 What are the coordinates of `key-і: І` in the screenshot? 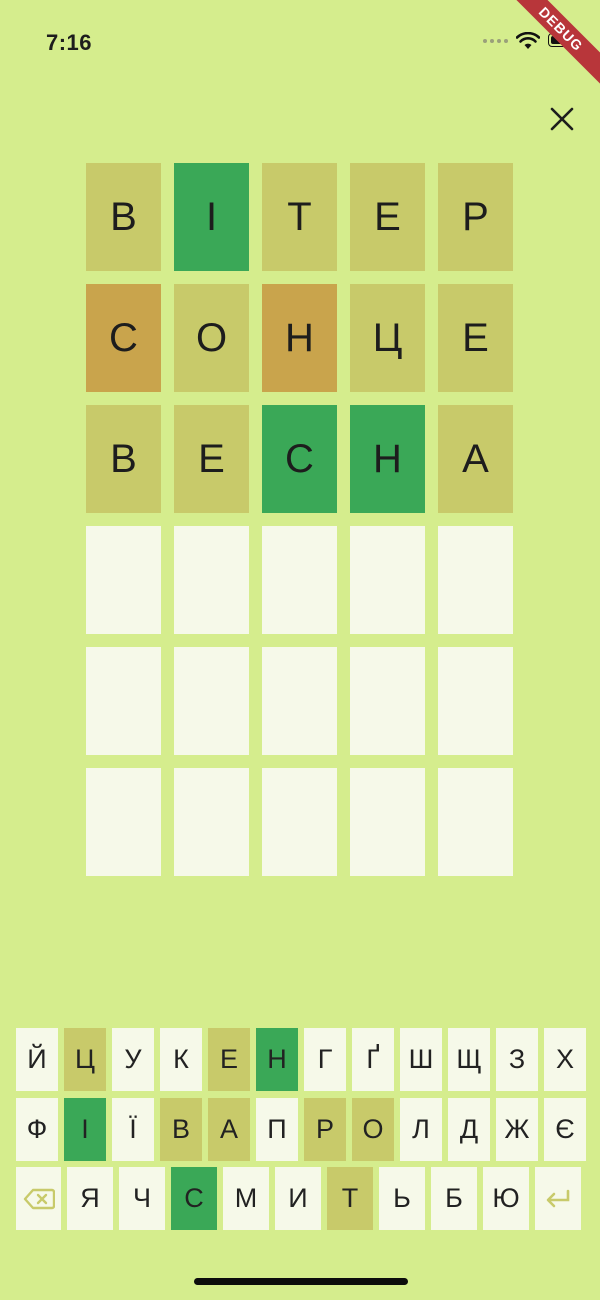 It's located at (85, 1129).